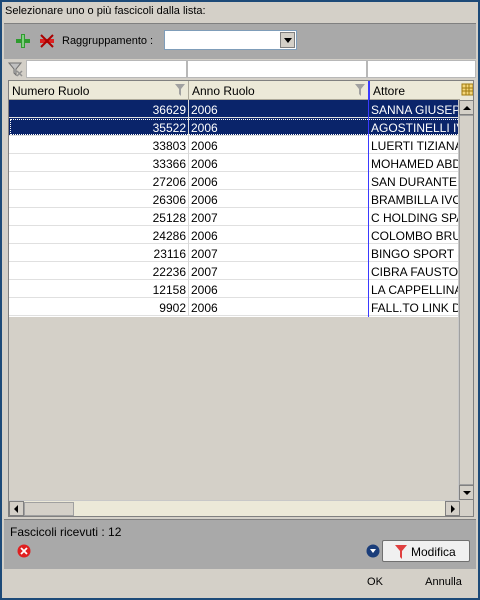 The image size is (480, 600). What do you see at coordinates (466, 107) in the screenshot?
I see `scroll-up-button` at bounding box center [466, 107].